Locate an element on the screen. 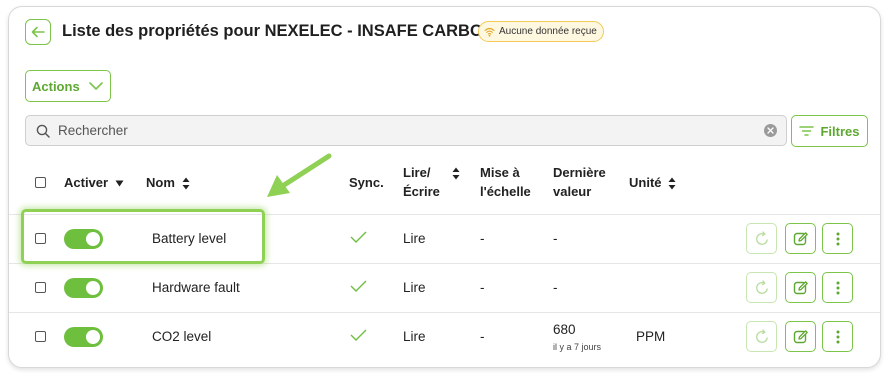 The width and height of the screenshot is (891, 377). column-header-nom-label: Nom is located at coordinates (160, 182).